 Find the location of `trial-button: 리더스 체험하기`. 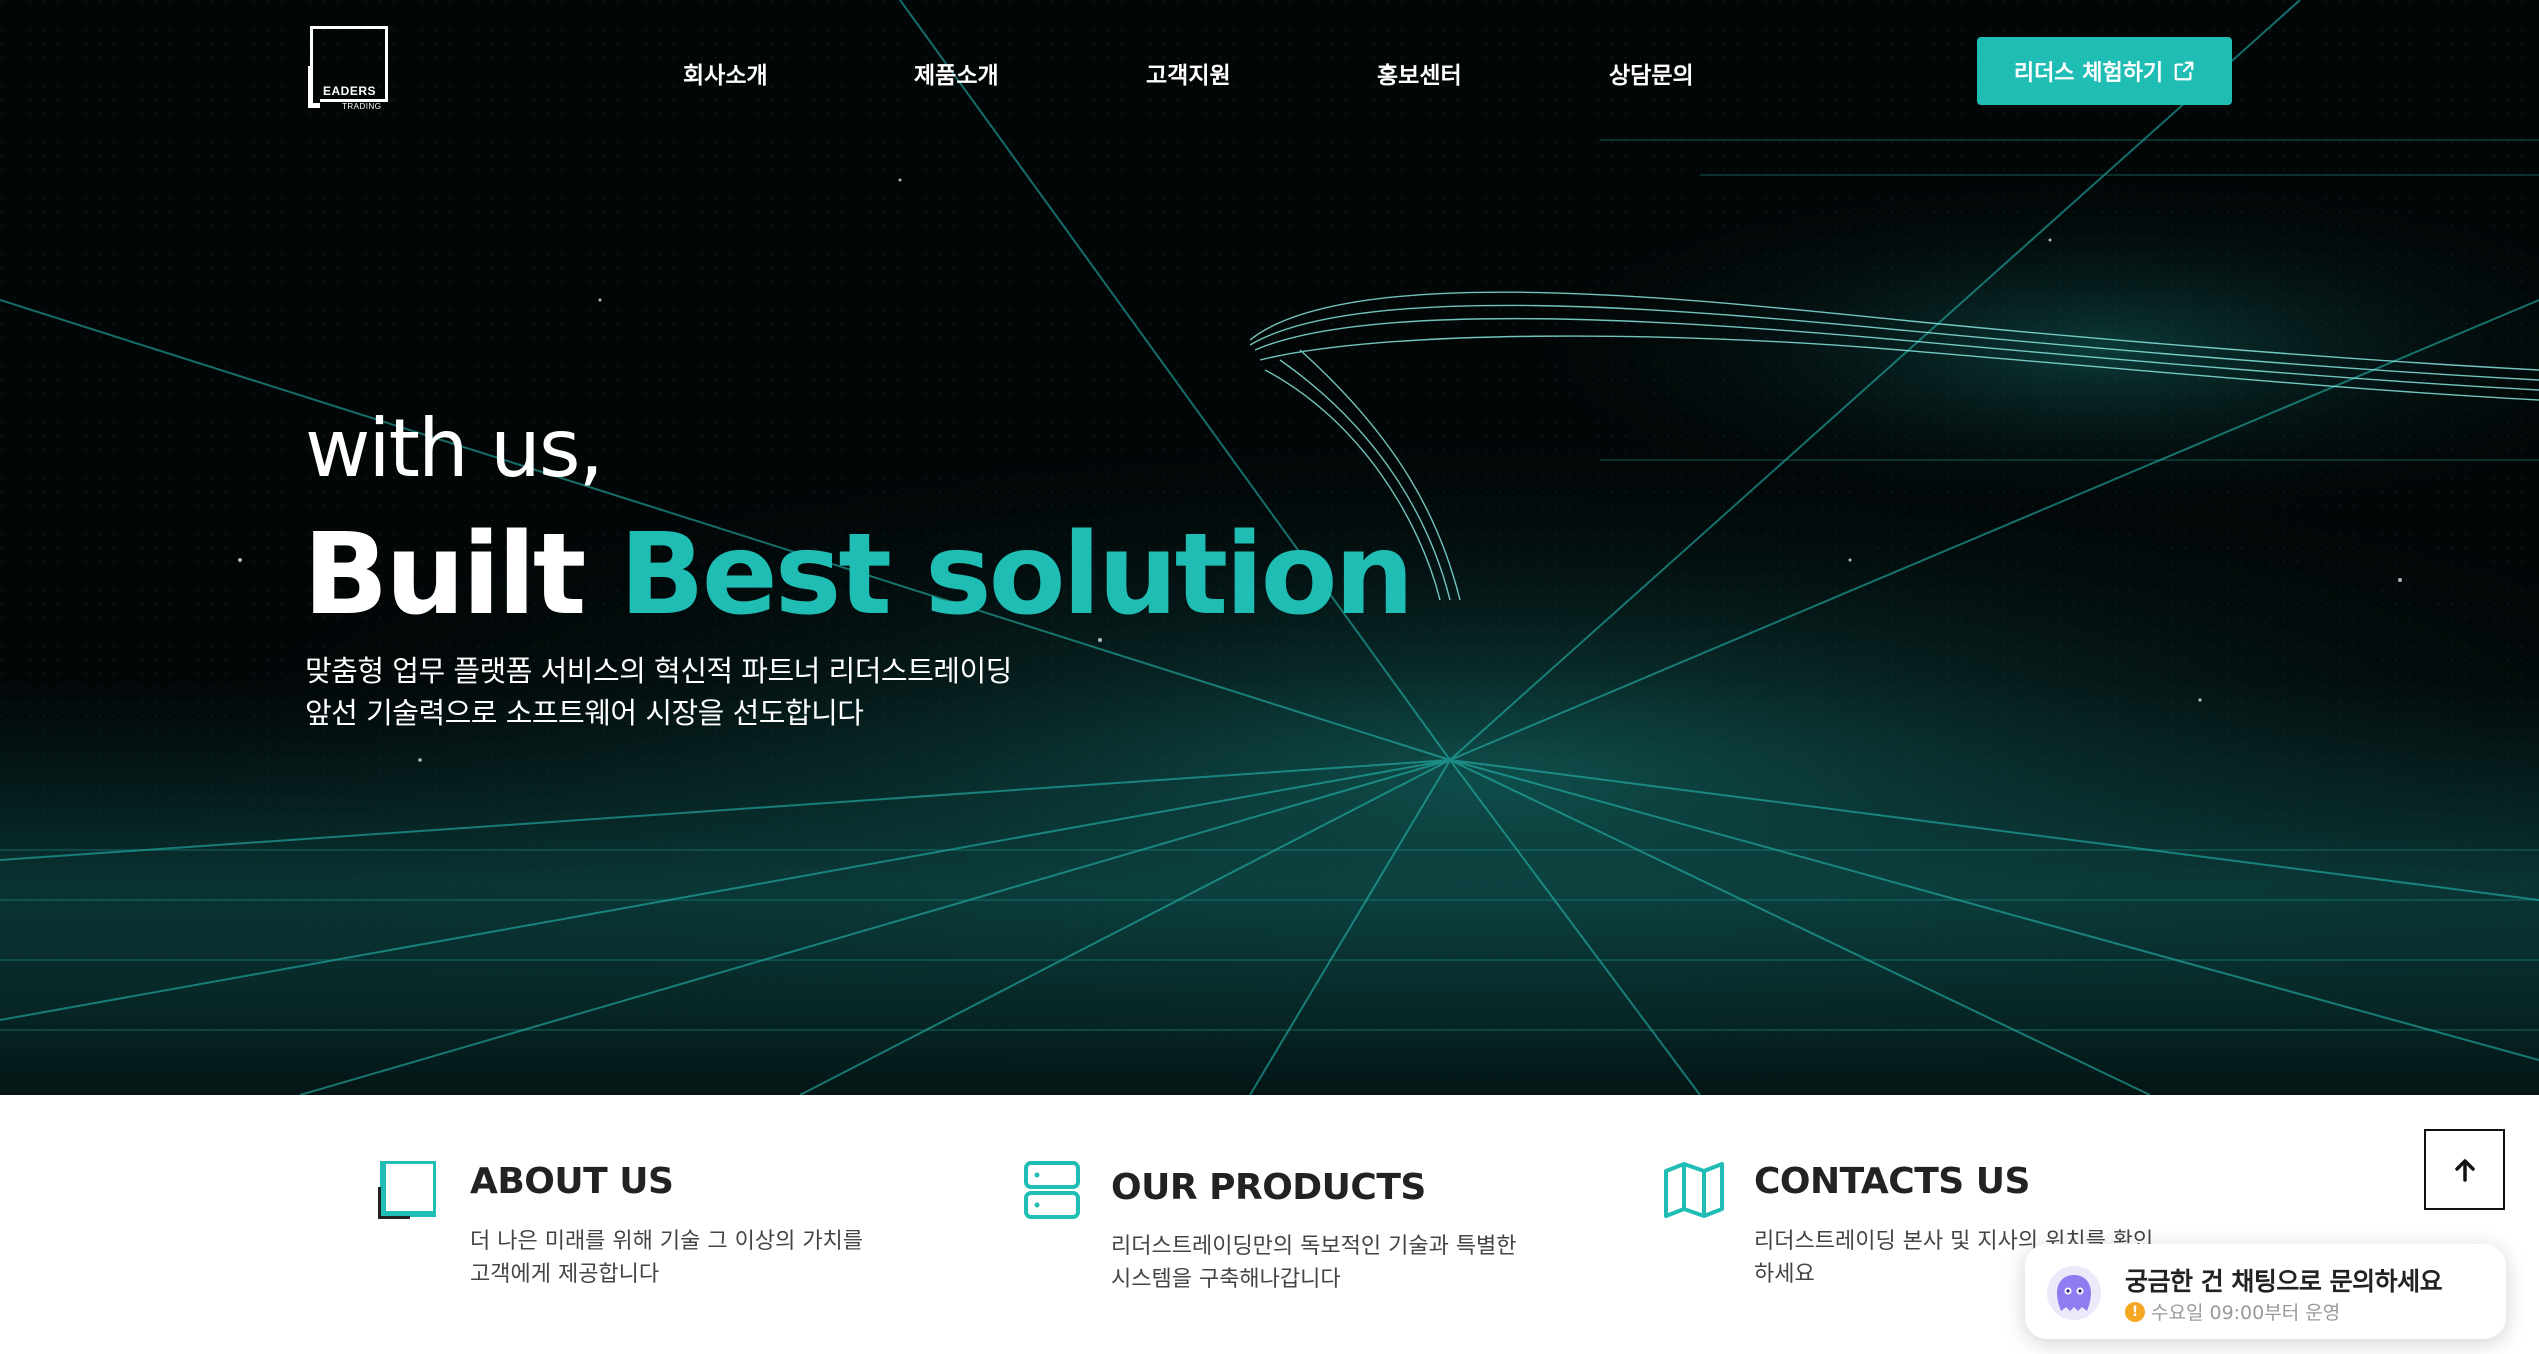

trial-button: 리더스 체험하기 is located at coordinates (2104, 71).